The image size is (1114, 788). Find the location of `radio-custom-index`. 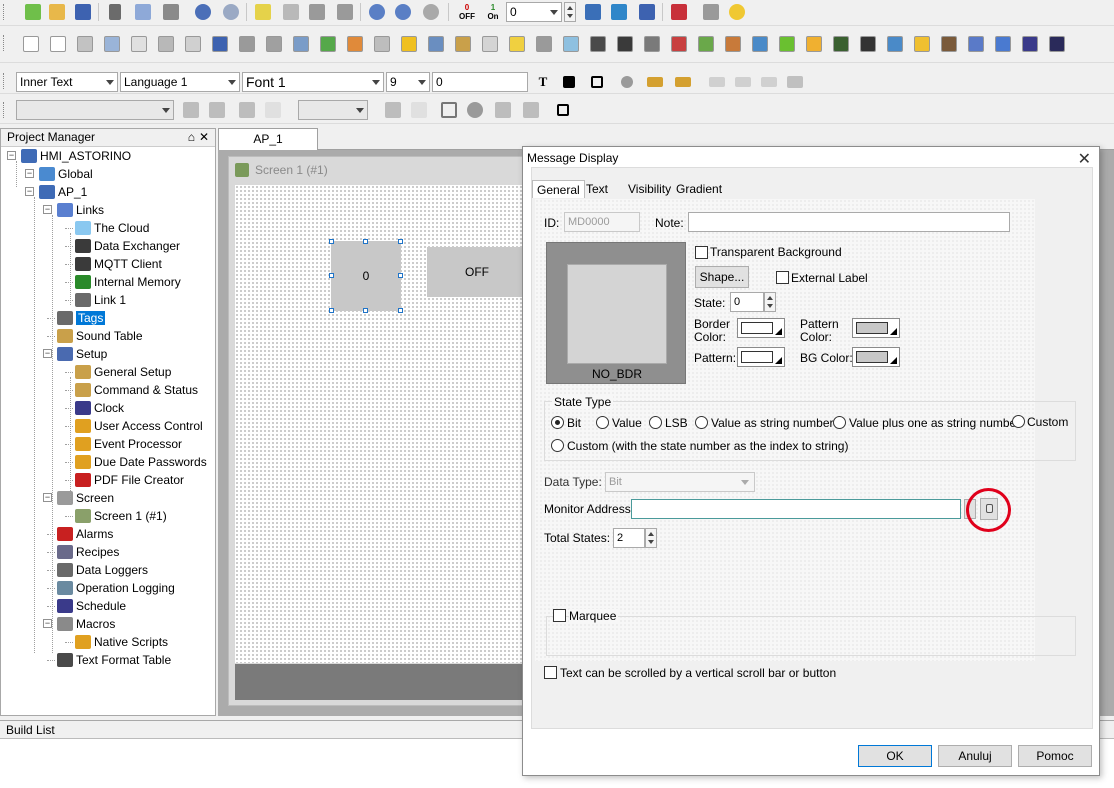

radio-custom-index is located at coordinates (557, 445).